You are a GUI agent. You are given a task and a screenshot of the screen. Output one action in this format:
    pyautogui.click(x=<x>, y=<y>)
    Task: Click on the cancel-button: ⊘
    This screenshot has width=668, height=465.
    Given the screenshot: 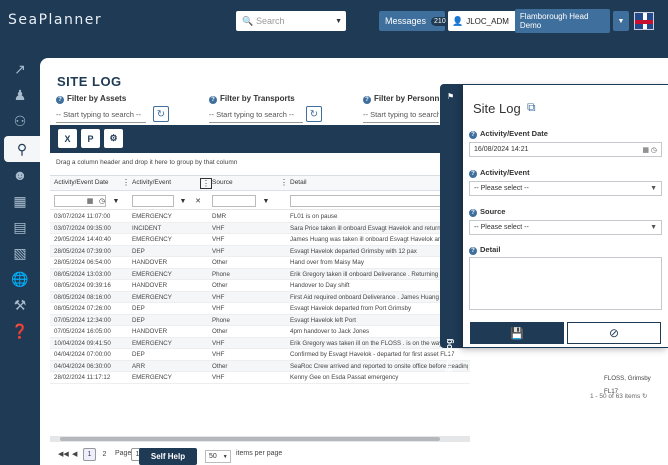 What is the action you would take?
    pyautogui.click(x=614, y=333)
    